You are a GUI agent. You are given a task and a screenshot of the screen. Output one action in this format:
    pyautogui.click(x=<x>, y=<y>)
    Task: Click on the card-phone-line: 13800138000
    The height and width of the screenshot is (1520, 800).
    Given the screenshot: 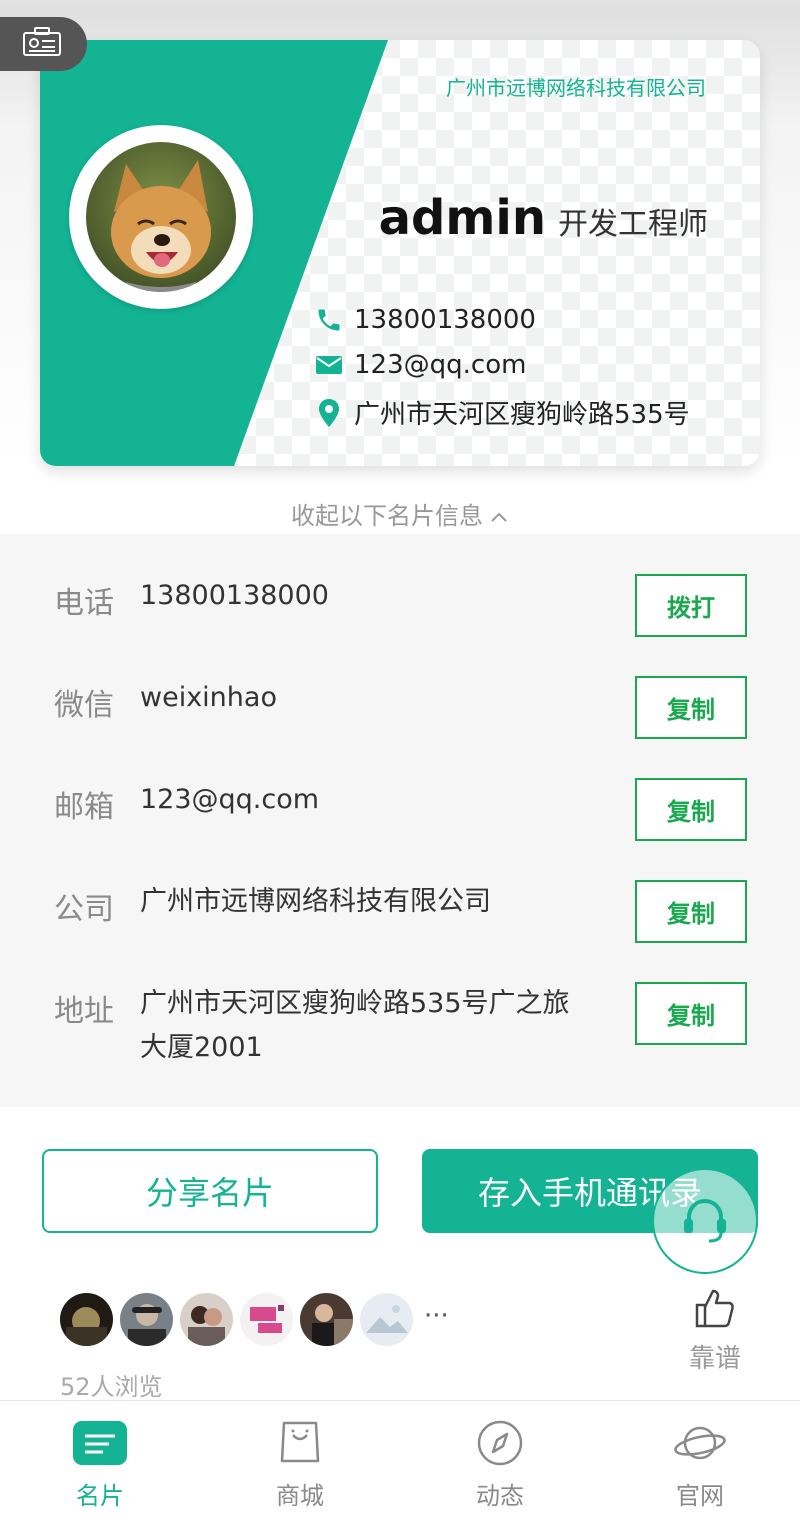 What is the action you would take?
    pyautogui.click(x=425, y=320)
    